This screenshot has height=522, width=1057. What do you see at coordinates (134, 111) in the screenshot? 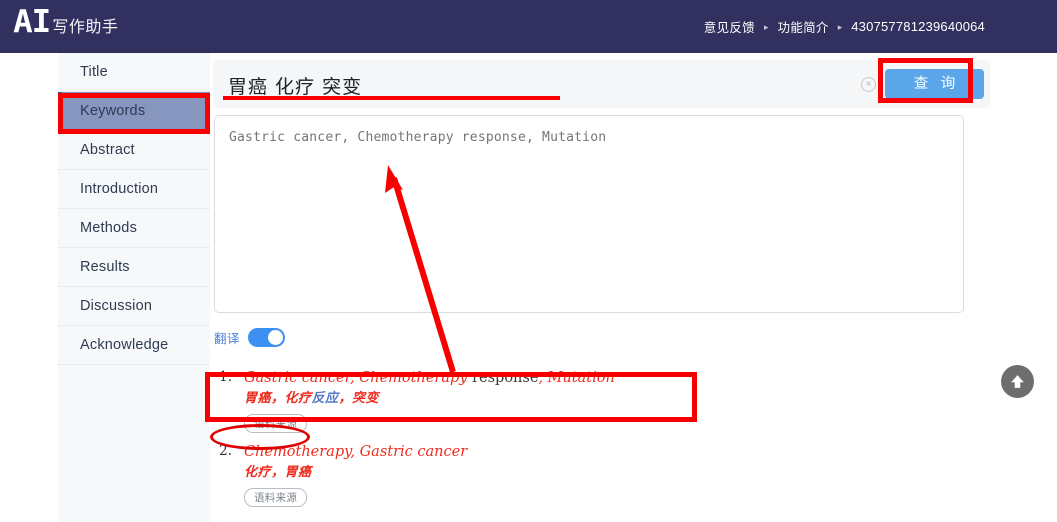
I see `sidebar-item-keywords: Keywords` at bounding box center [134, 111].